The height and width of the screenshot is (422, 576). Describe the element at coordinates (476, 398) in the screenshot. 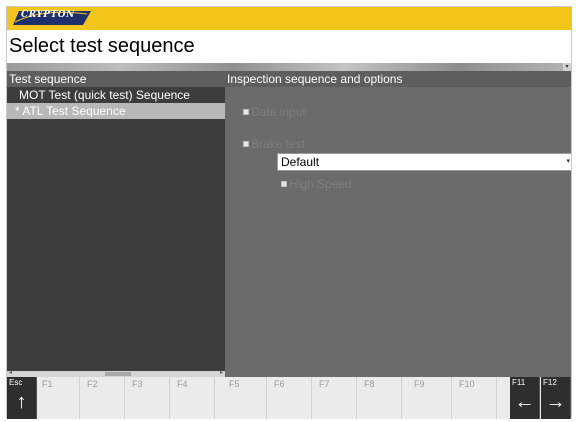

I see `fkey-f10: F10` at that location.